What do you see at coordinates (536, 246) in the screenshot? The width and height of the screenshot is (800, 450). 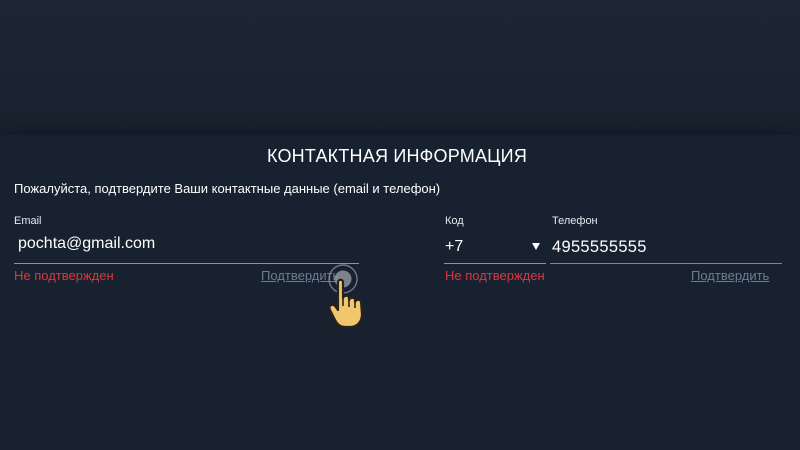 I see `triangle-down-icon` at bounding box center [536, 246].